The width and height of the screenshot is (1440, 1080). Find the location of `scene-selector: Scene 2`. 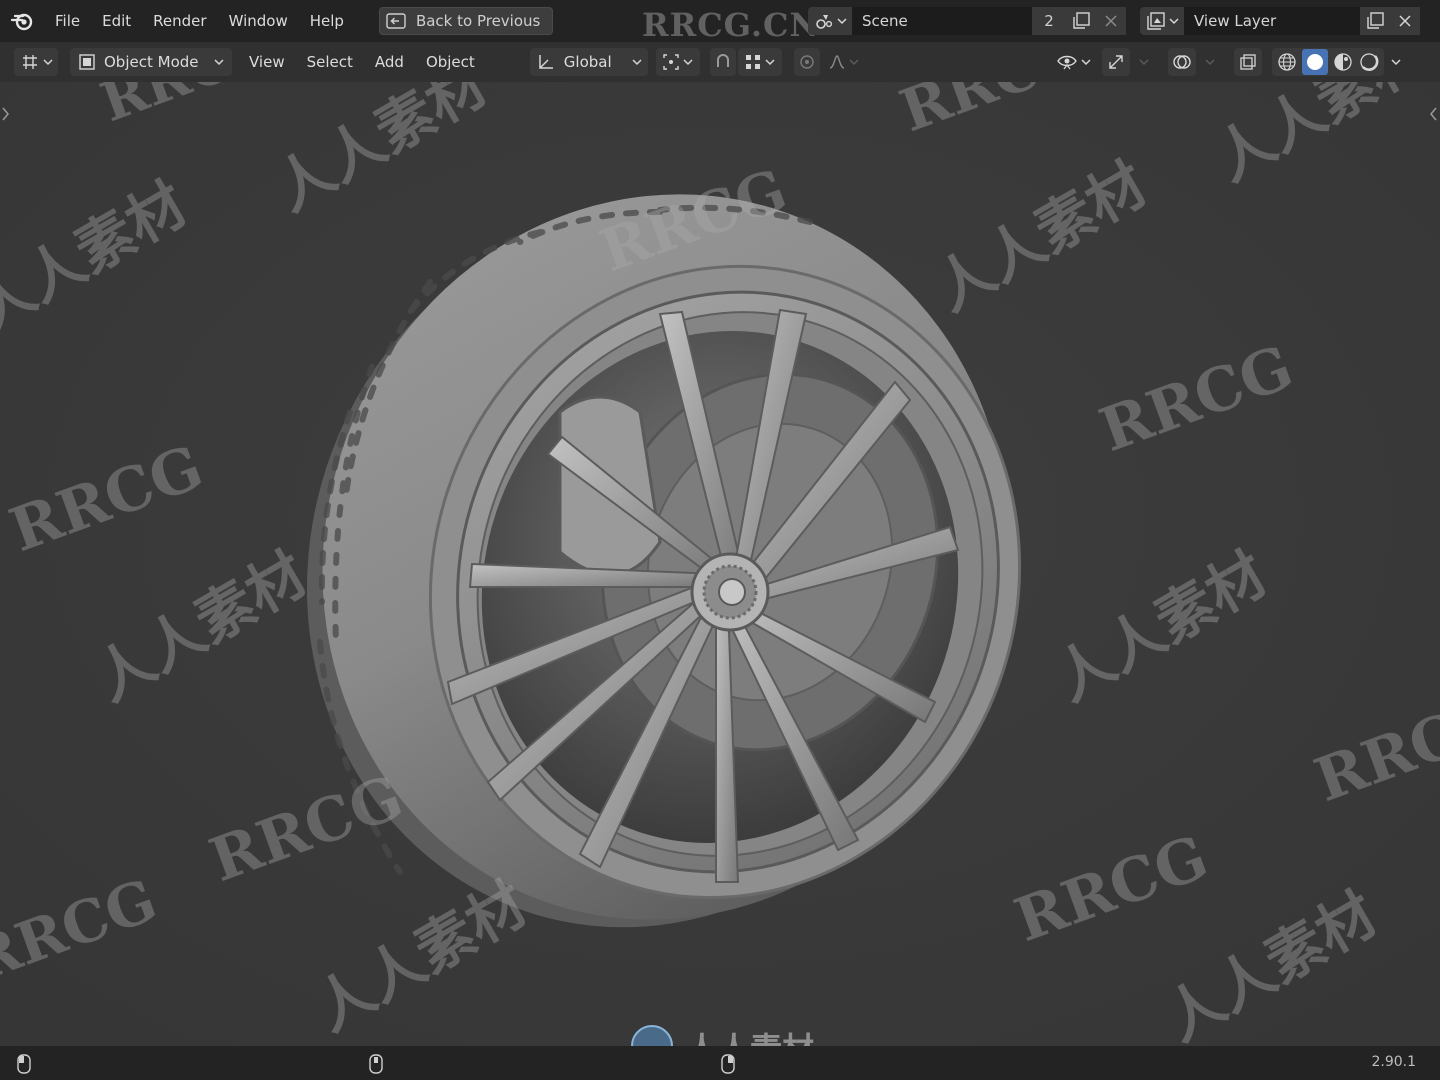

scene-selector: Scene 2 is located at coordinates (967, 21).